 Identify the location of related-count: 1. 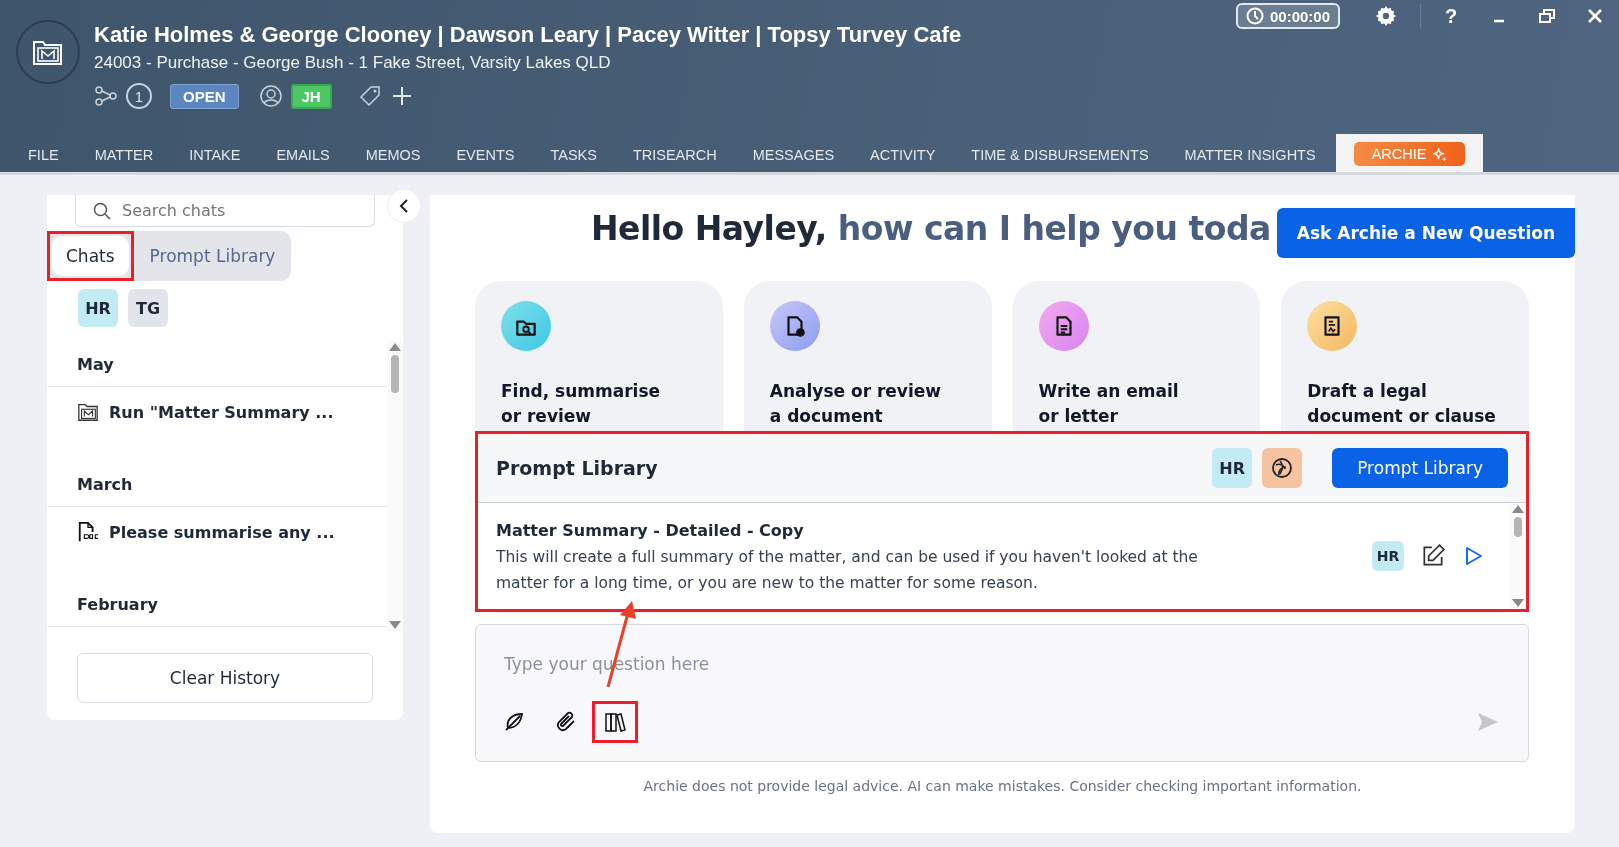
(139, 96).